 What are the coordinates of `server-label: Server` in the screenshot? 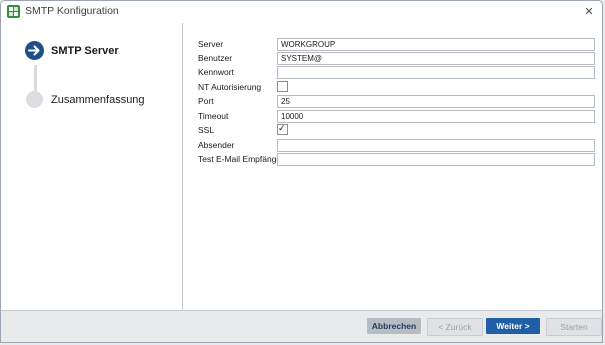 It's located at (211, 44).